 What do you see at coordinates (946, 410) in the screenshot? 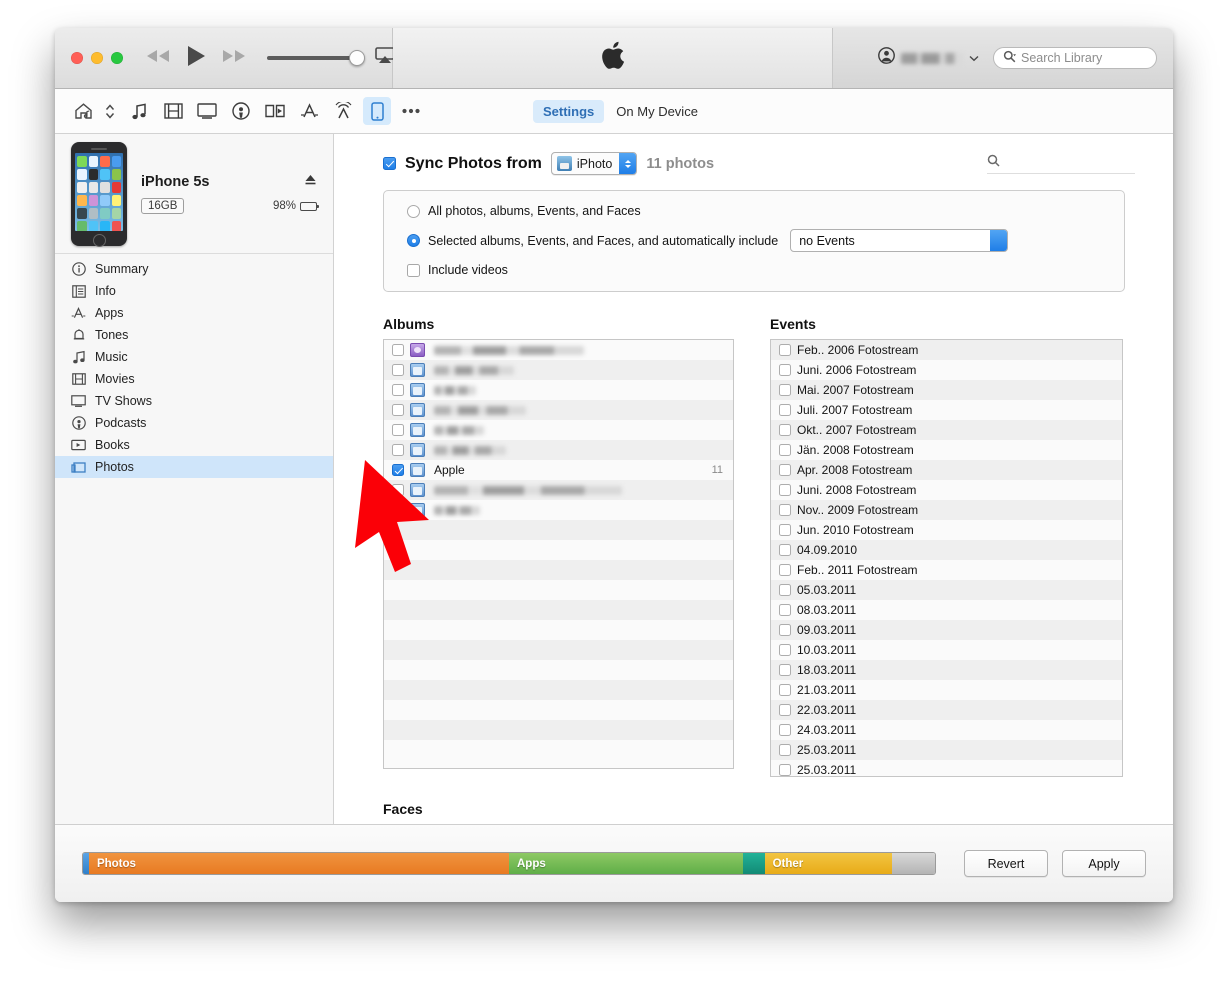
I see `event-row: Juli. 2007 Fotostream` at bounding box center [946, 410].